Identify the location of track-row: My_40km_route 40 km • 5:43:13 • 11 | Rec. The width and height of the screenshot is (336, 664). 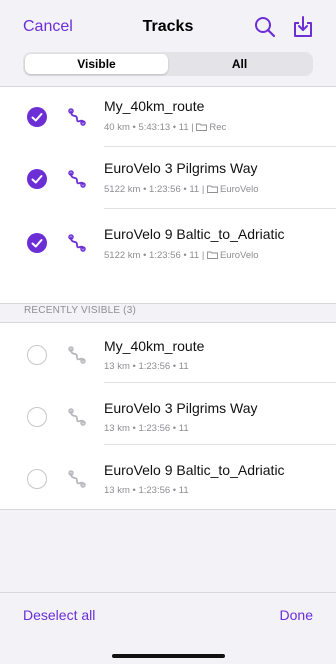
(168, 117).